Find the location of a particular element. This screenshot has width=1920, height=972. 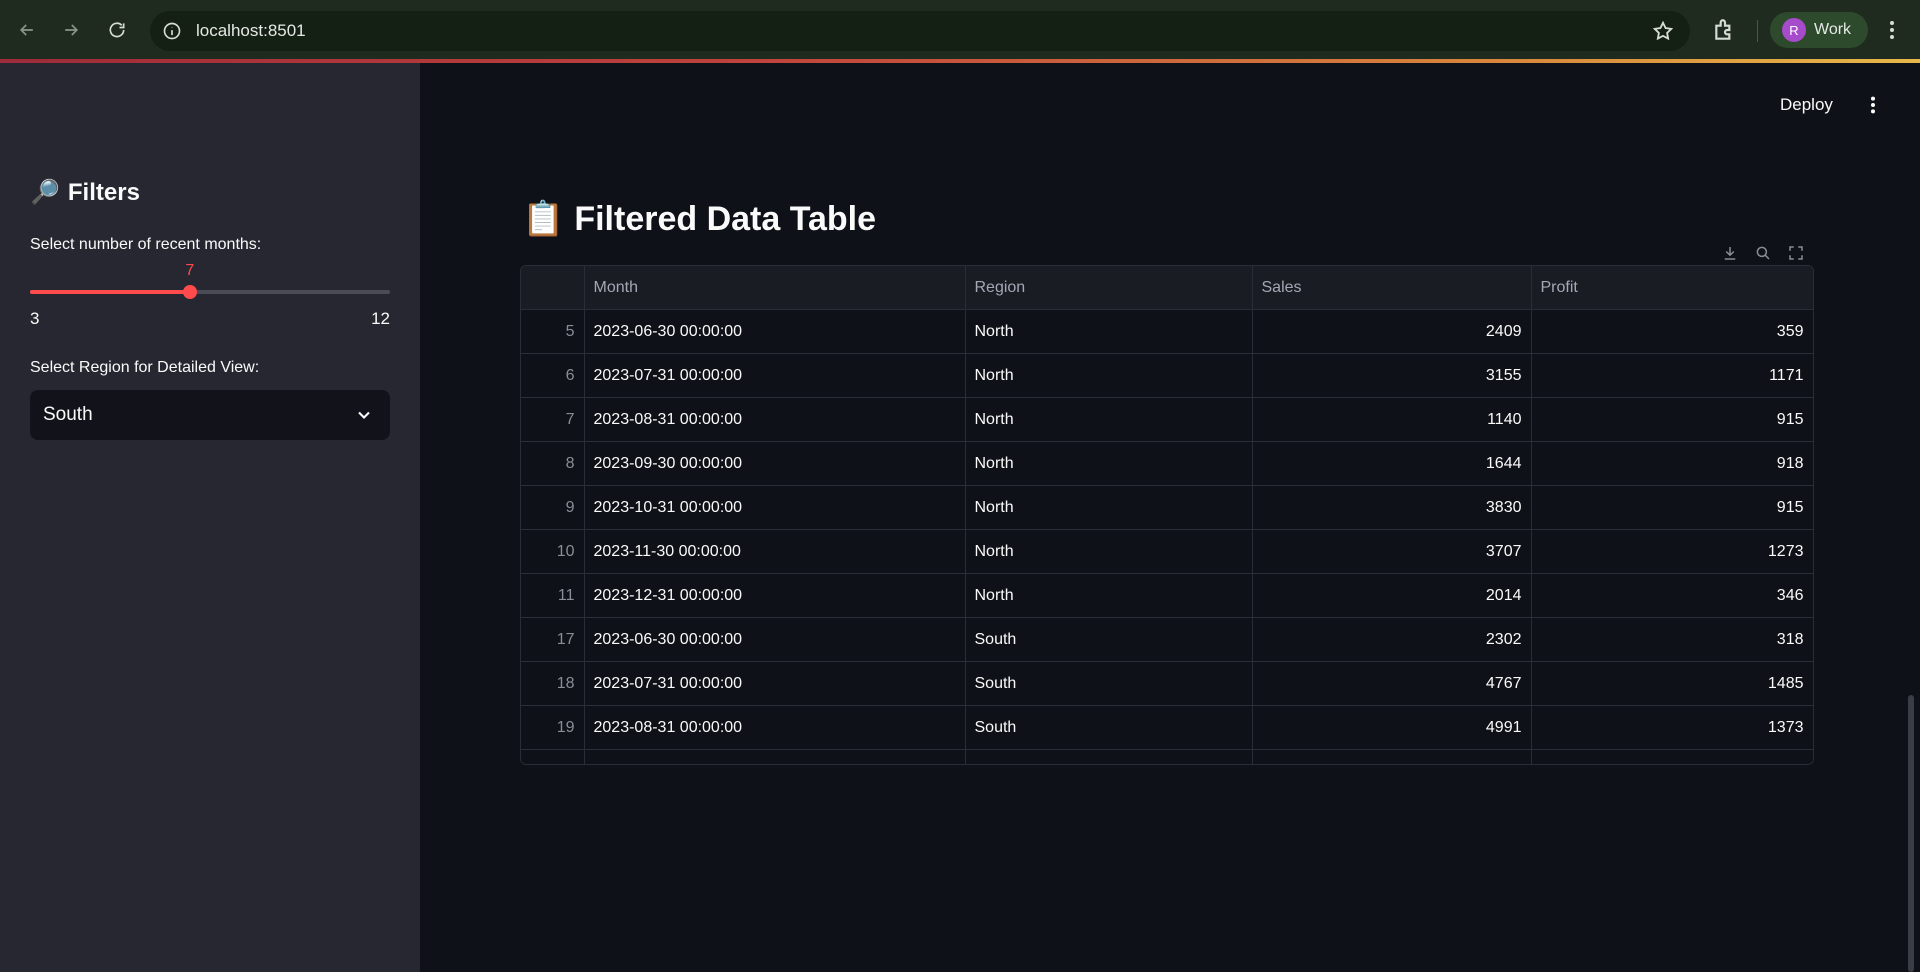

row-index-cell: 18 is located at coordinates (553, 683).